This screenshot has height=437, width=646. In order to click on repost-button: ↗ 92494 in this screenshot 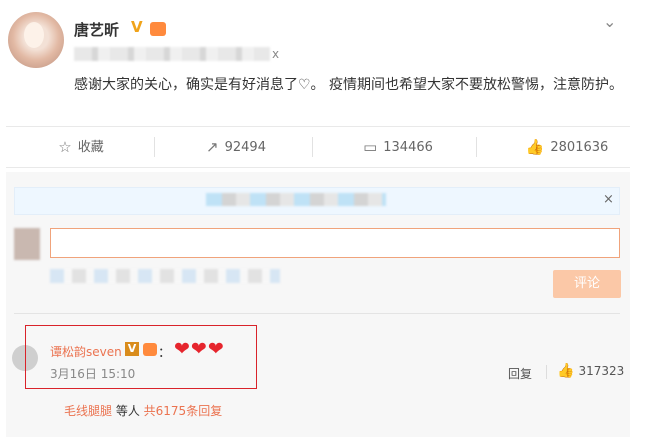, I will do `click(236, 147)`.